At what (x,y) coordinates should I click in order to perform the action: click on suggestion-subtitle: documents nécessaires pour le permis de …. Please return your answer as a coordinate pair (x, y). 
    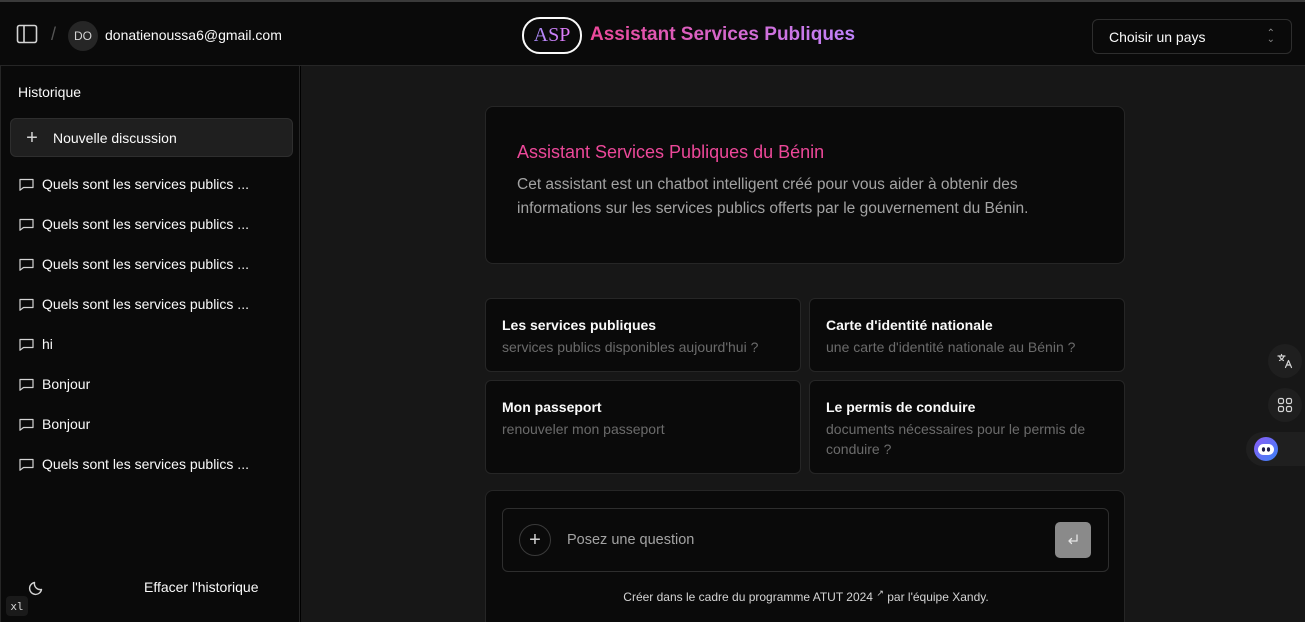
    Looking at the image, I should click on (956, 439).